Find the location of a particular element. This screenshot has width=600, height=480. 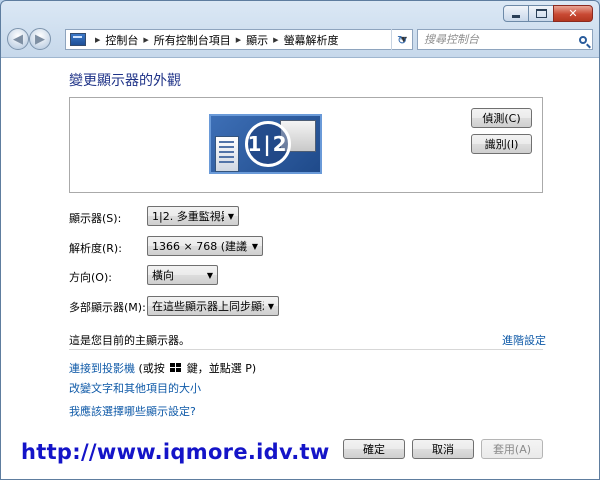

orientation-select: 橫向 ▼ is located at coordinates (182, 275).